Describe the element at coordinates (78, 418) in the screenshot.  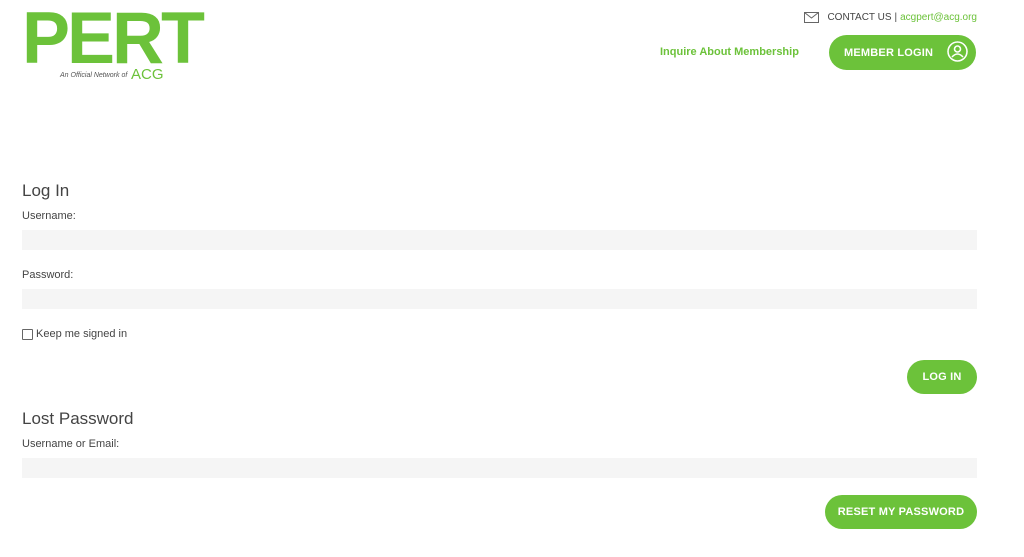
I see `lost-password-title: Lost Password` at that location.